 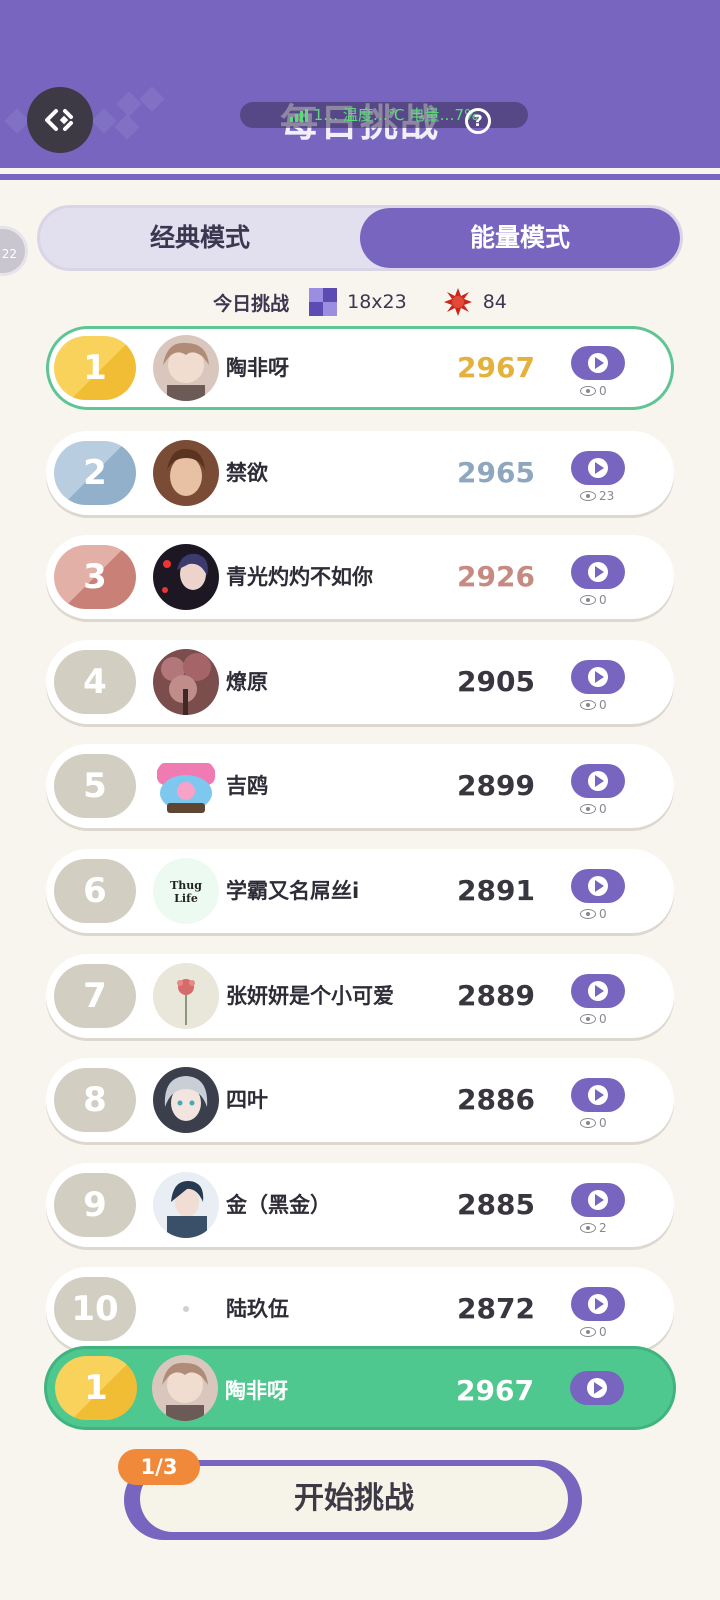 What do you see at coordinates (95, 472) in the screenshot?
I see `rank-badge: 2` at bounding box center [95, 472].